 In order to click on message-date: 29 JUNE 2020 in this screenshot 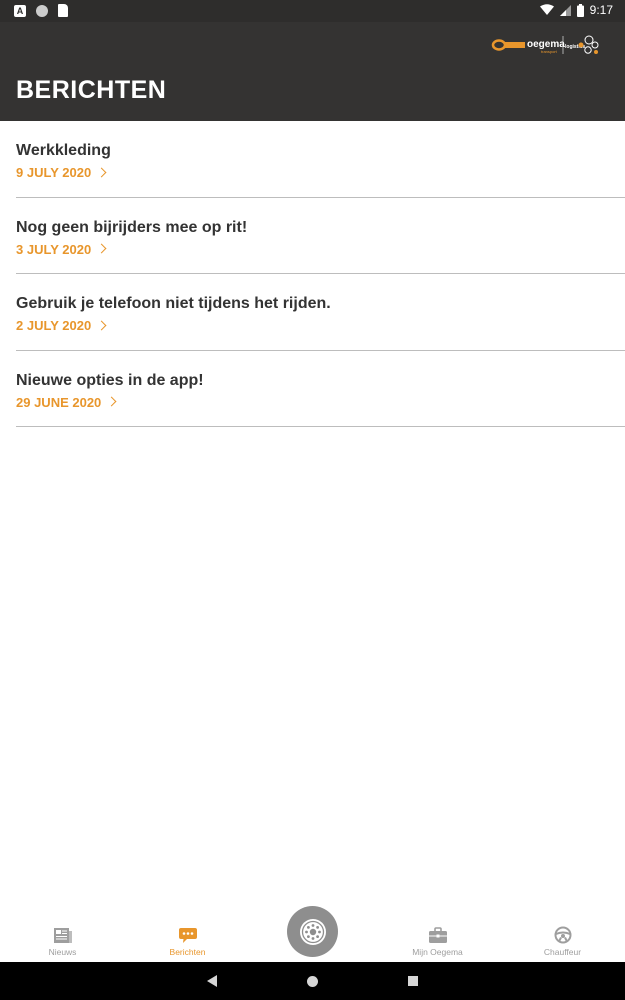, I will do `click(59, 402)`.